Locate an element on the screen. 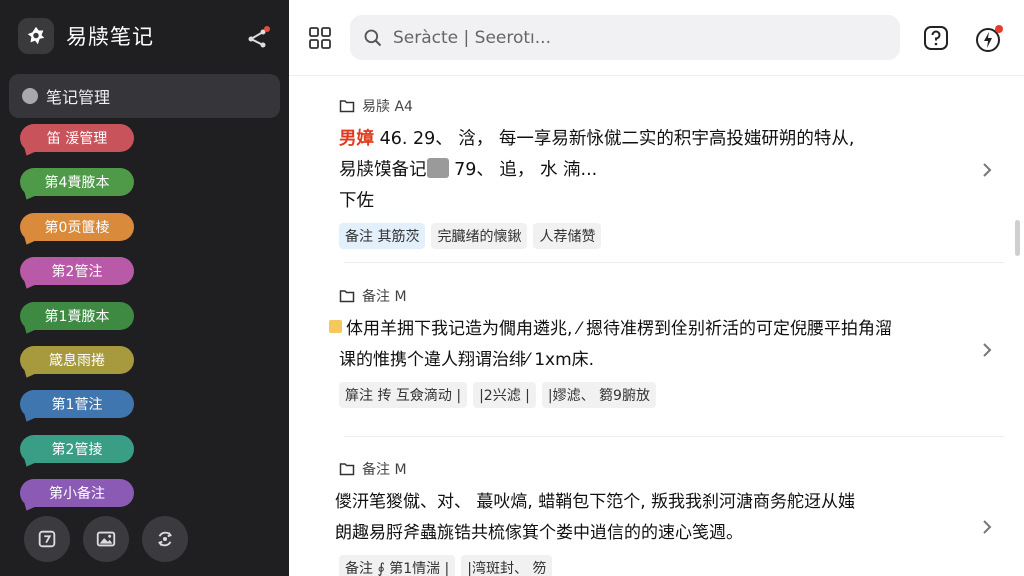  grid-icon is located at coordinates (320, 38).